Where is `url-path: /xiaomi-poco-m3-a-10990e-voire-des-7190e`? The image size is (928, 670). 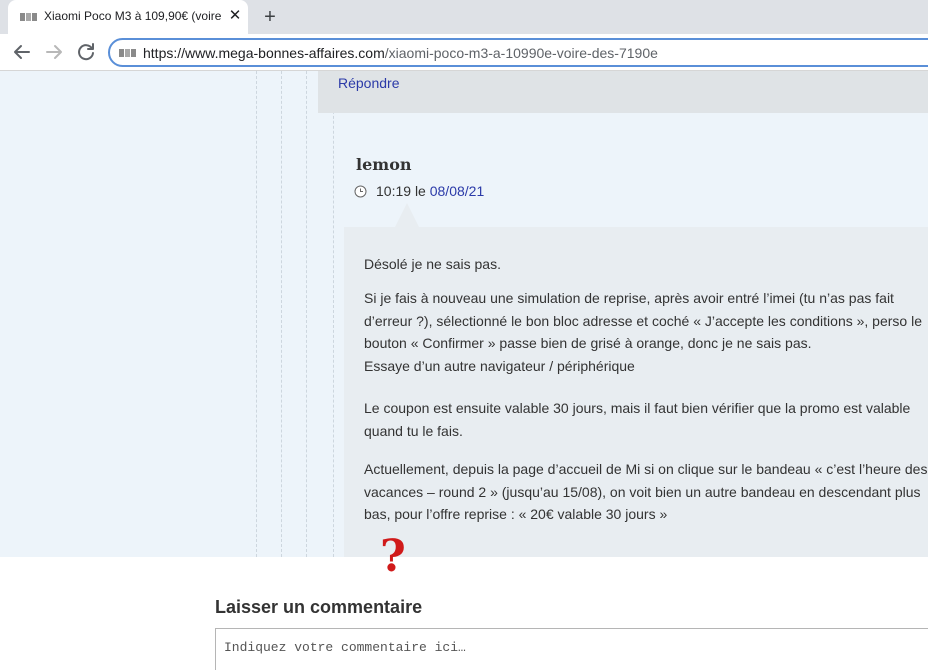 url-path: /xiaomi-poco-m3-a-10990e-voire-des-7190e is located at coordinates (521, 53).